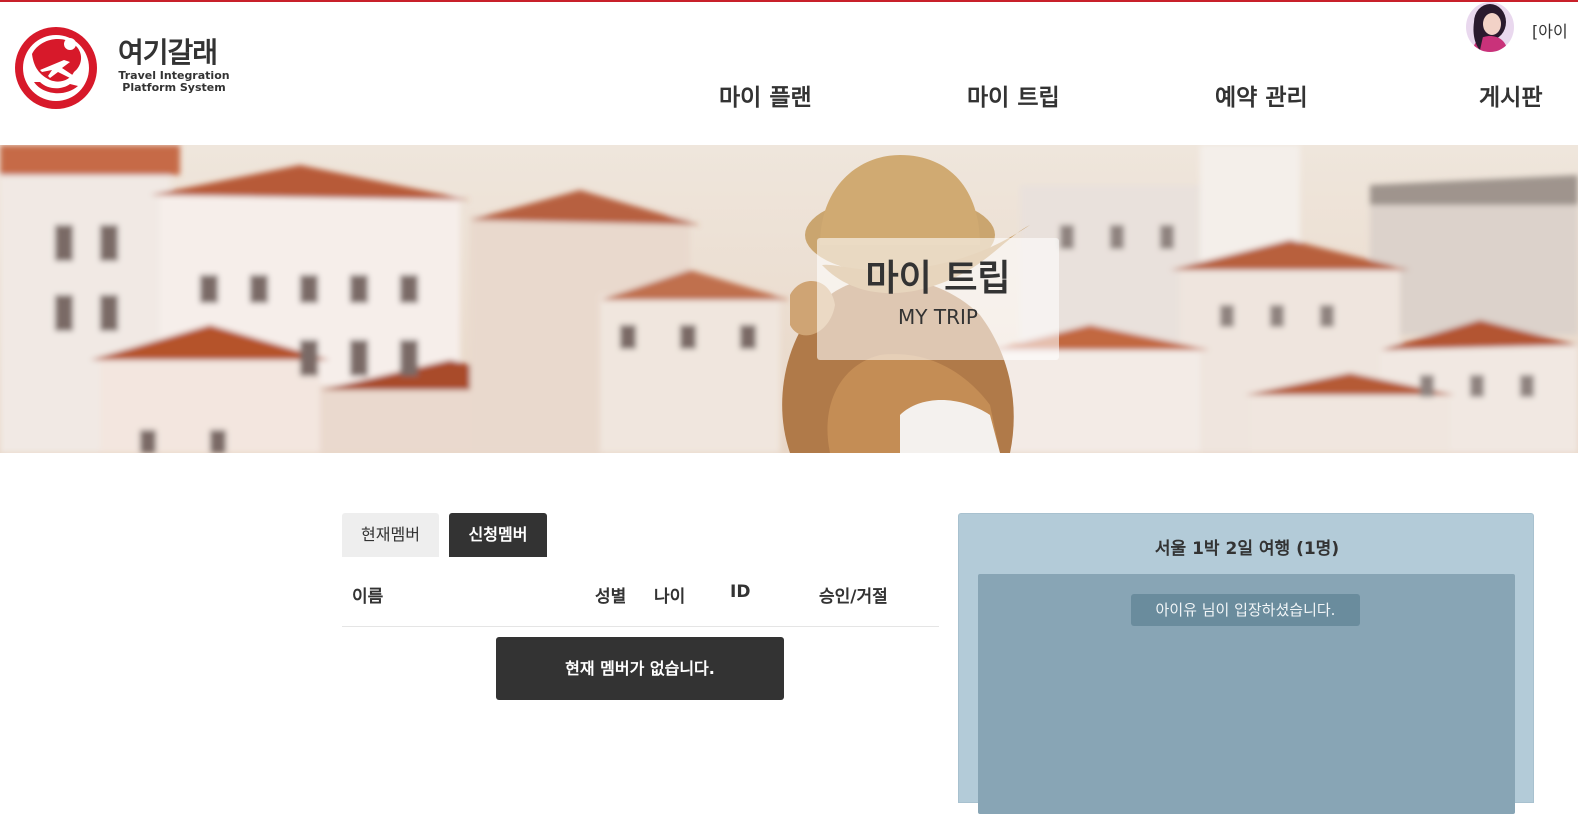  What do you see at coordinates (368, 597) in the screenshot?
I see `column-header-name: 이름` at bounding box center [368, 597].